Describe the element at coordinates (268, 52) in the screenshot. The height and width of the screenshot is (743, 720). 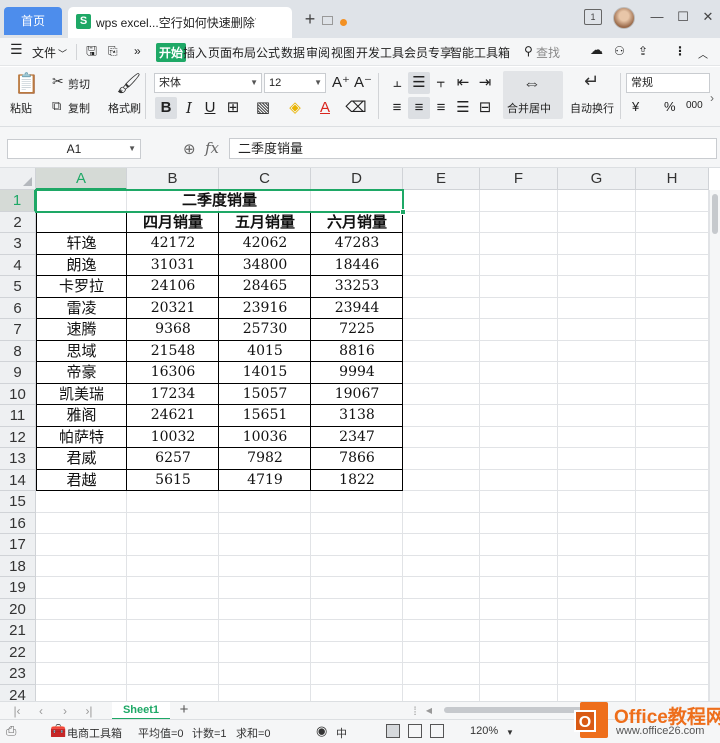
I see `menu-item-formula: 公式` at that location.